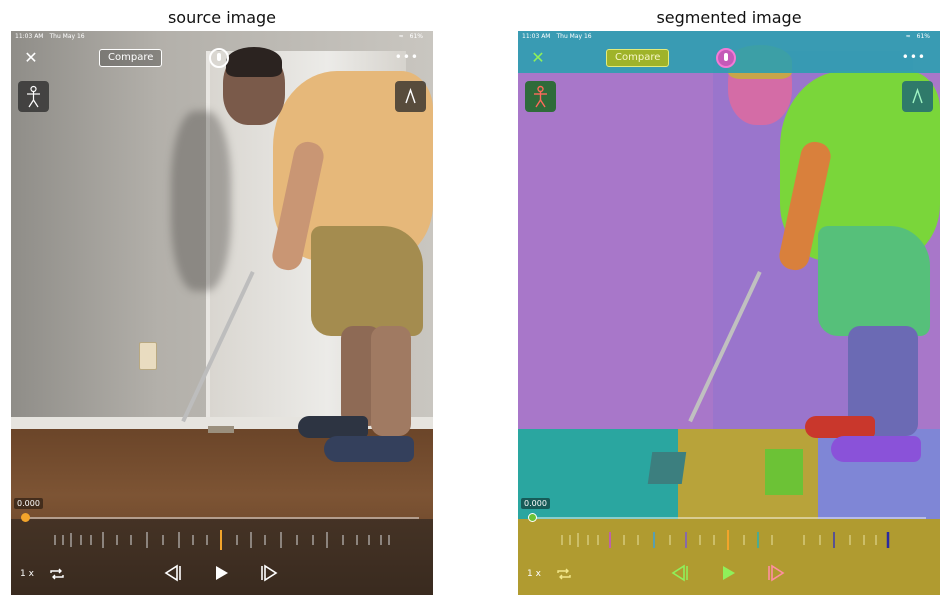  I want to click on left-panel-title: source image, so click(222, 17).